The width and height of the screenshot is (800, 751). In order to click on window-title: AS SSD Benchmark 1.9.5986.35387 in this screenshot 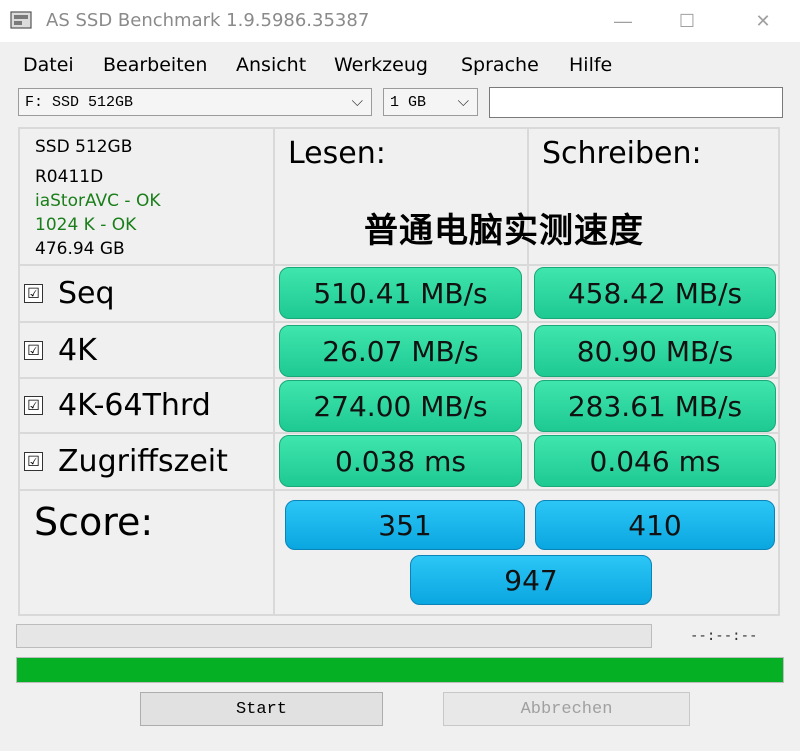, I will do `click(208, 20)`.